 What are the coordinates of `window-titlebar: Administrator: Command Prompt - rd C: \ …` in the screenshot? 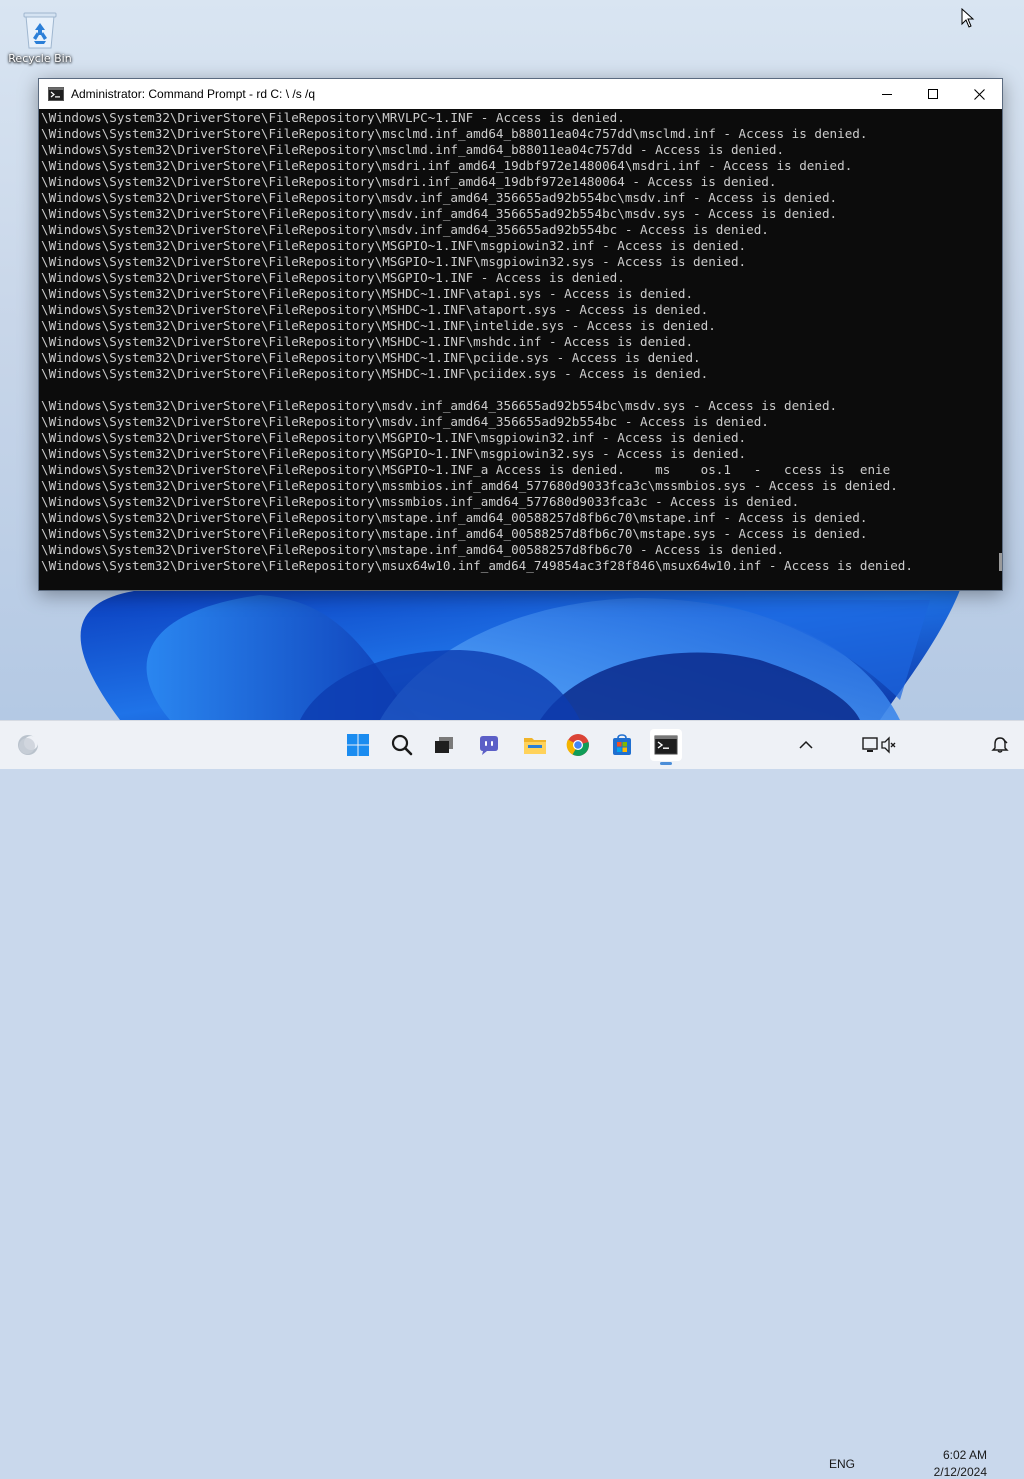 It's located at (520, 94).